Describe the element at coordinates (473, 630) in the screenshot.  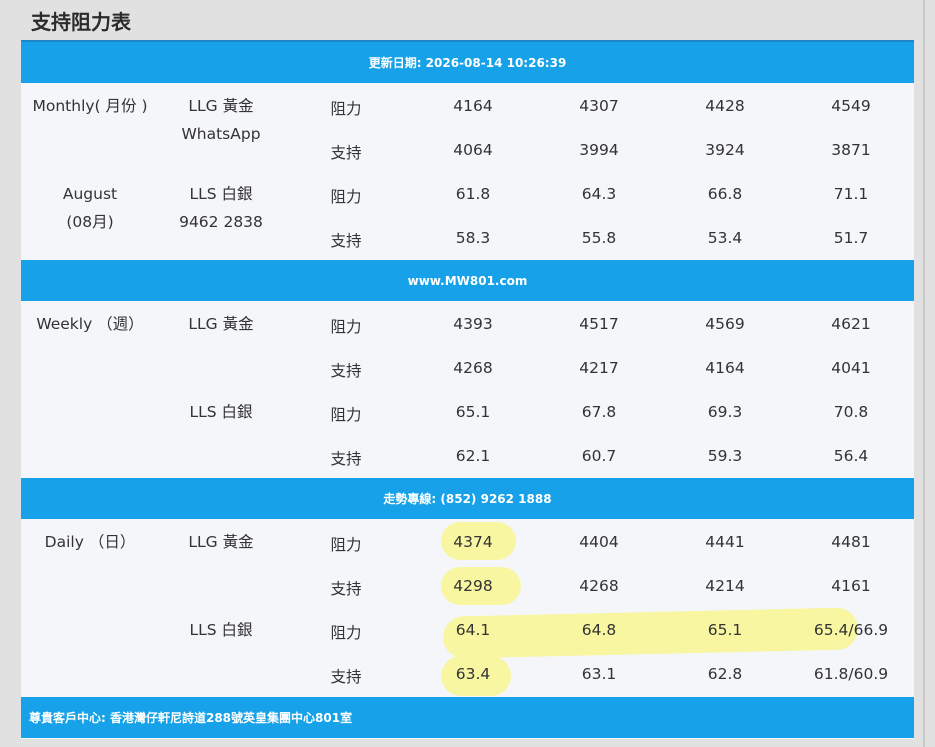
I see `value-cell: 64.1` at that location.